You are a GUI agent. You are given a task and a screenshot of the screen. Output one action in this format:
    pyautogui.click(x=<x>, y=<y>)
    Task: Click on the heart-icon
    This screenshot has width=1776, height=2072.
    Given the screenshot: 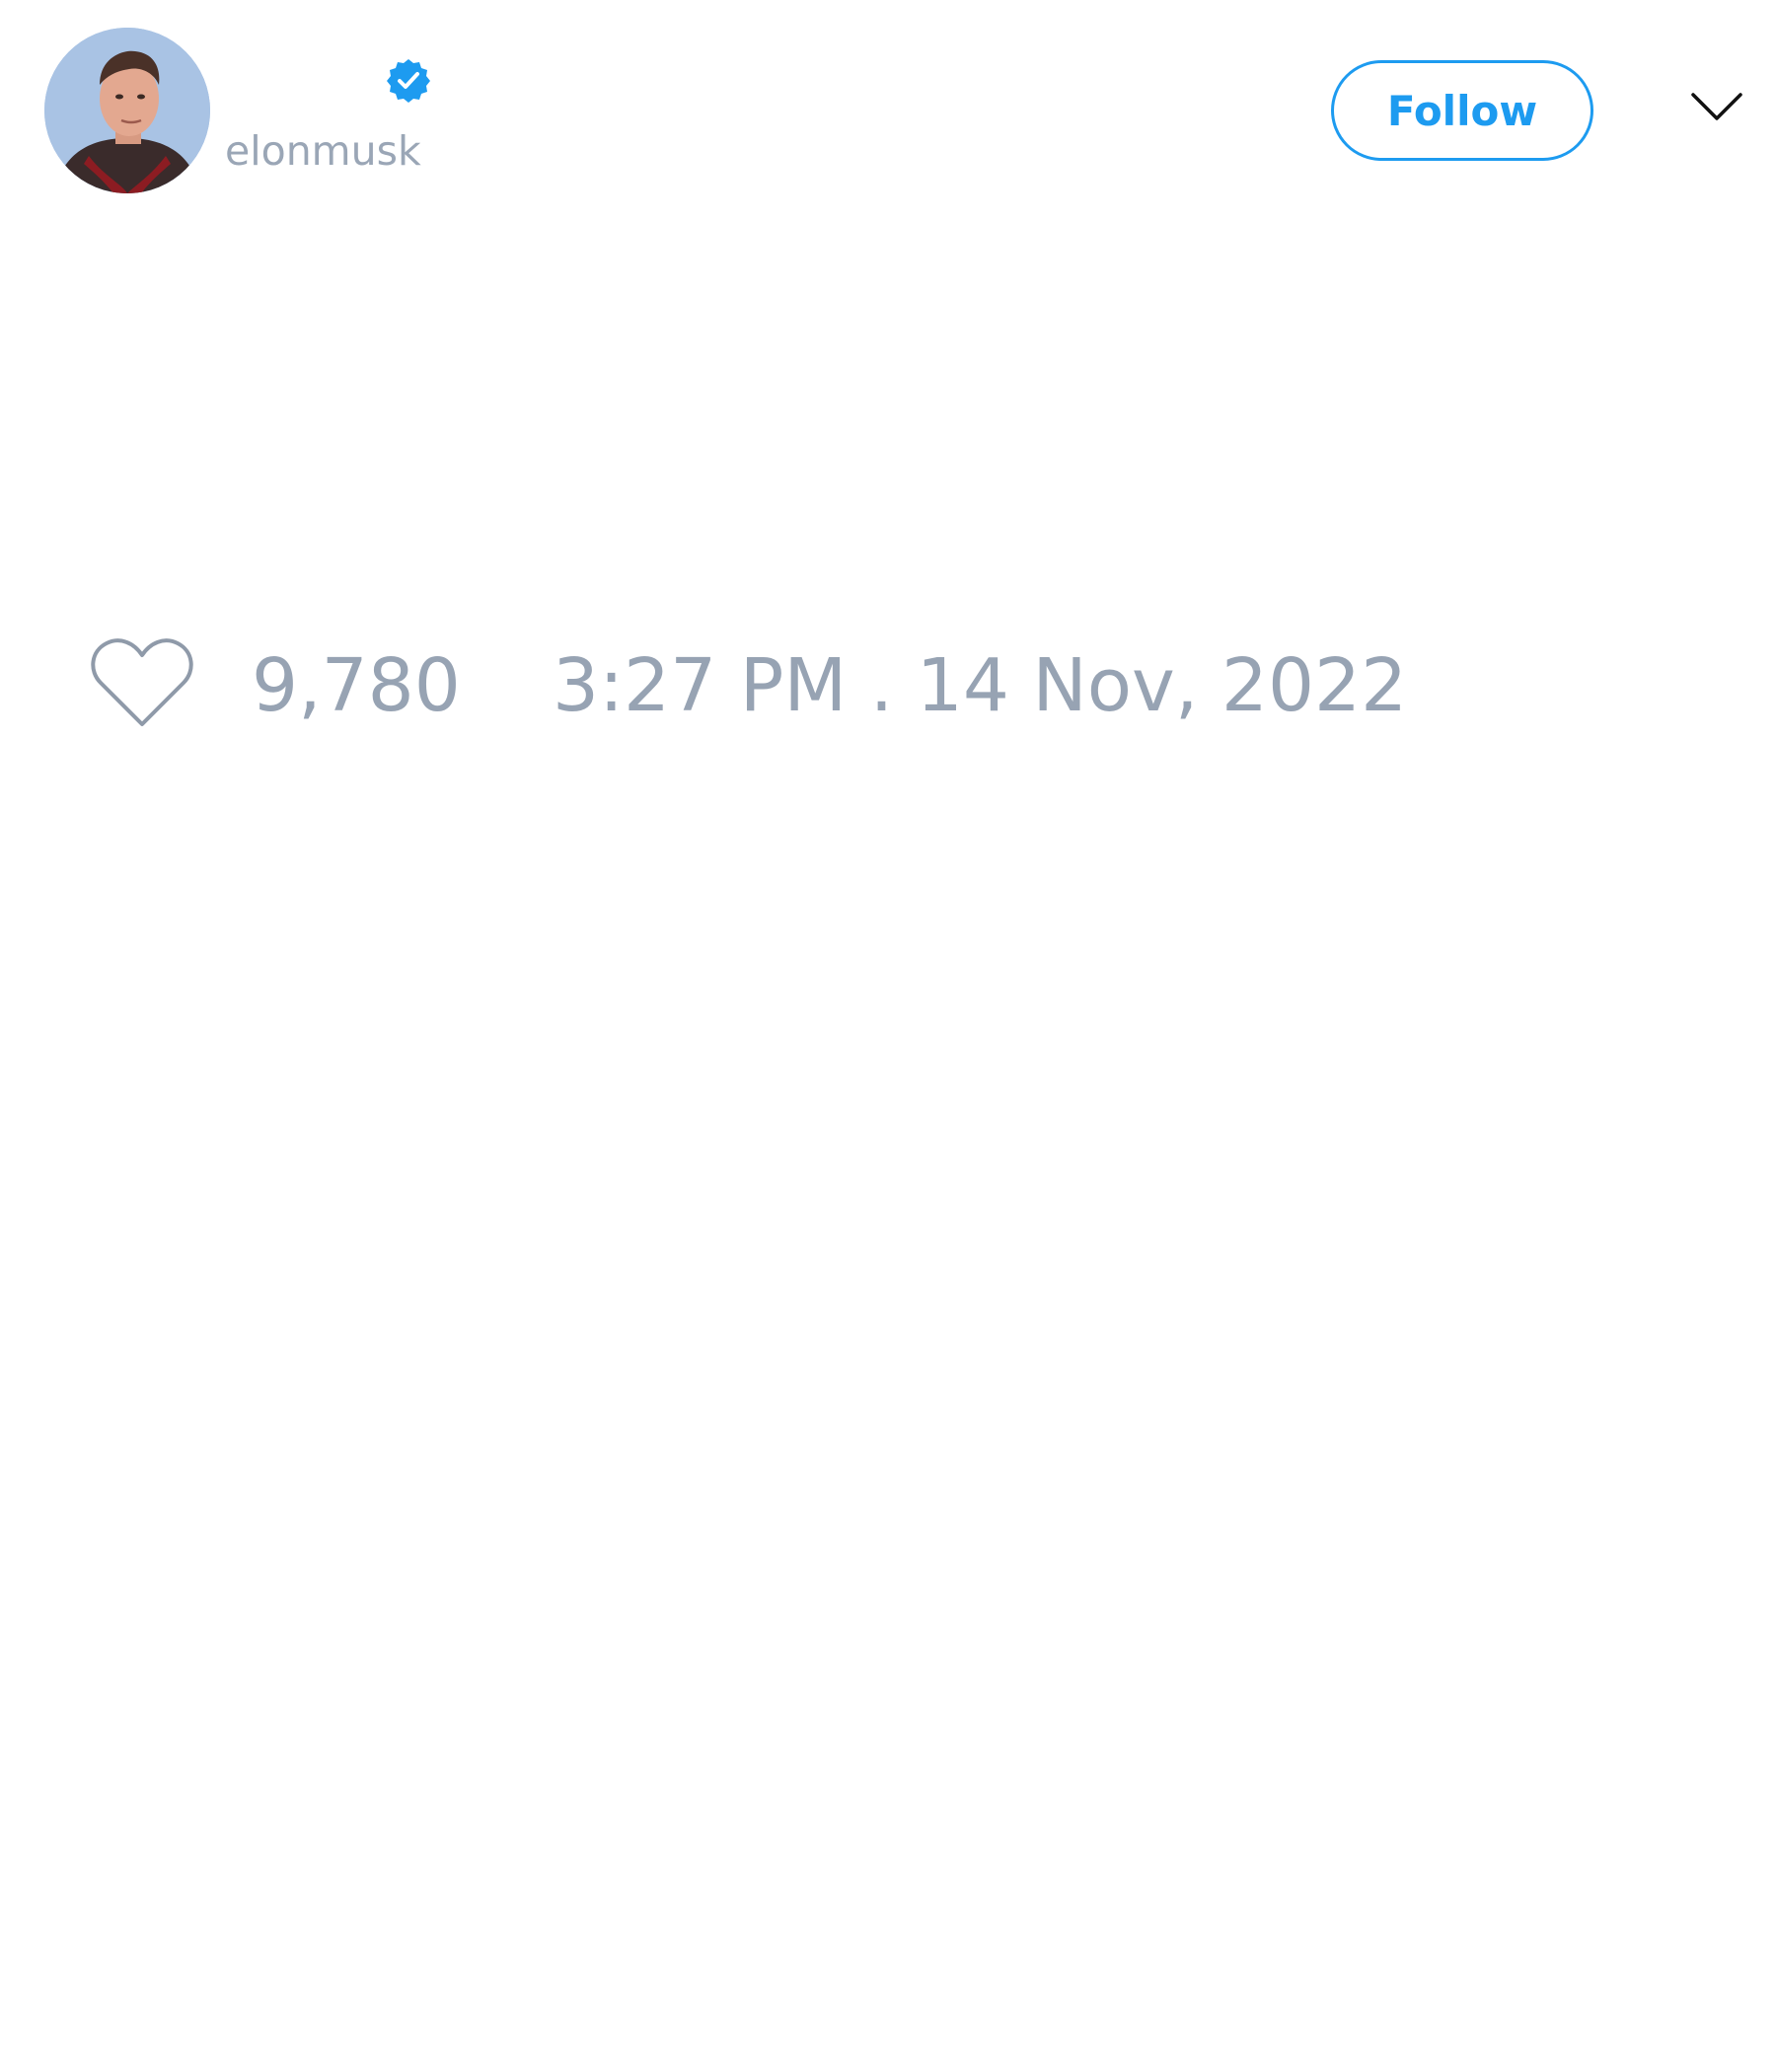 What is the action you would take?
    pyautogui.click(x=142, y=683)
    